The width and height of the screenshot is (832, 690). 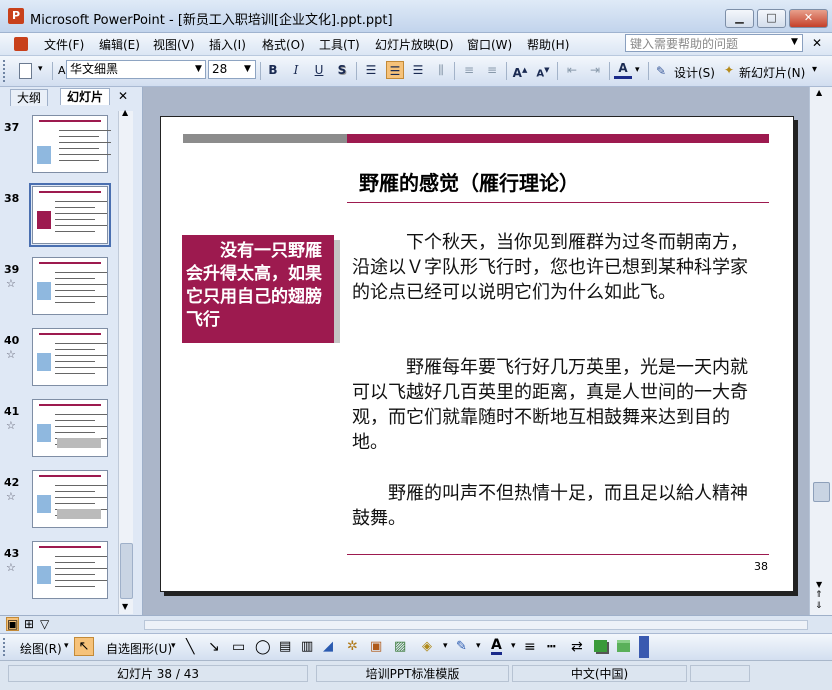 I want to click on autoshapes-dropdown-icon: ▾, so click(x=173, y=646).